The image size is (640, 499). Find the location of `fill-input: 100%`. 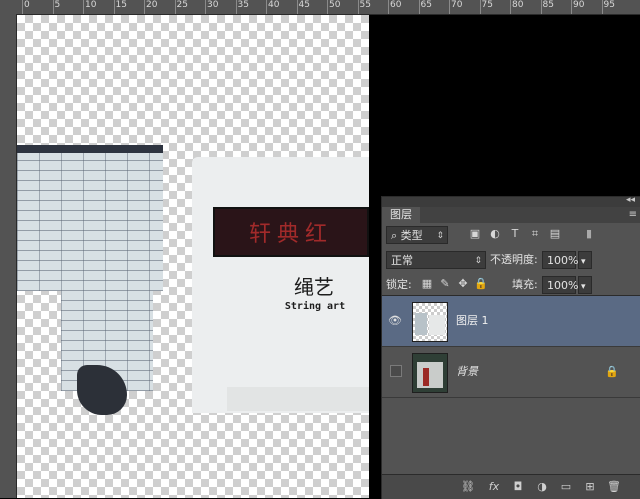

fill-input: 100% is located at coordinates (560, 285).